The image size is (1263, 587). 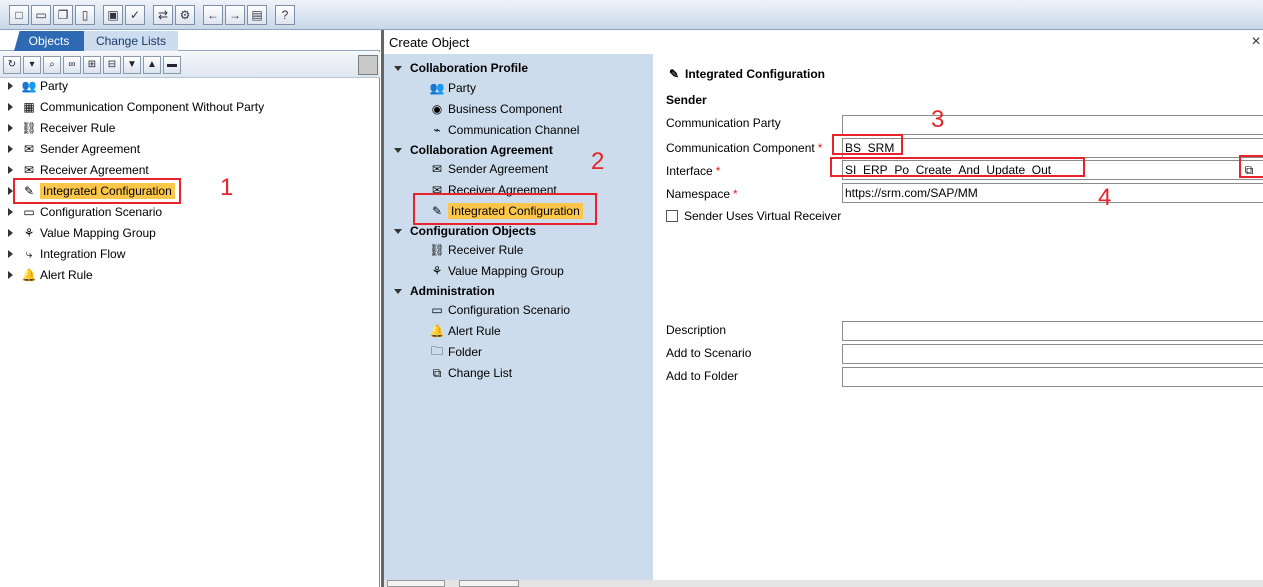 What do you see at coordinates (185, 14) in the screenshot?
I see `settings-icon: ⚙` at bounding box center [185, 14].